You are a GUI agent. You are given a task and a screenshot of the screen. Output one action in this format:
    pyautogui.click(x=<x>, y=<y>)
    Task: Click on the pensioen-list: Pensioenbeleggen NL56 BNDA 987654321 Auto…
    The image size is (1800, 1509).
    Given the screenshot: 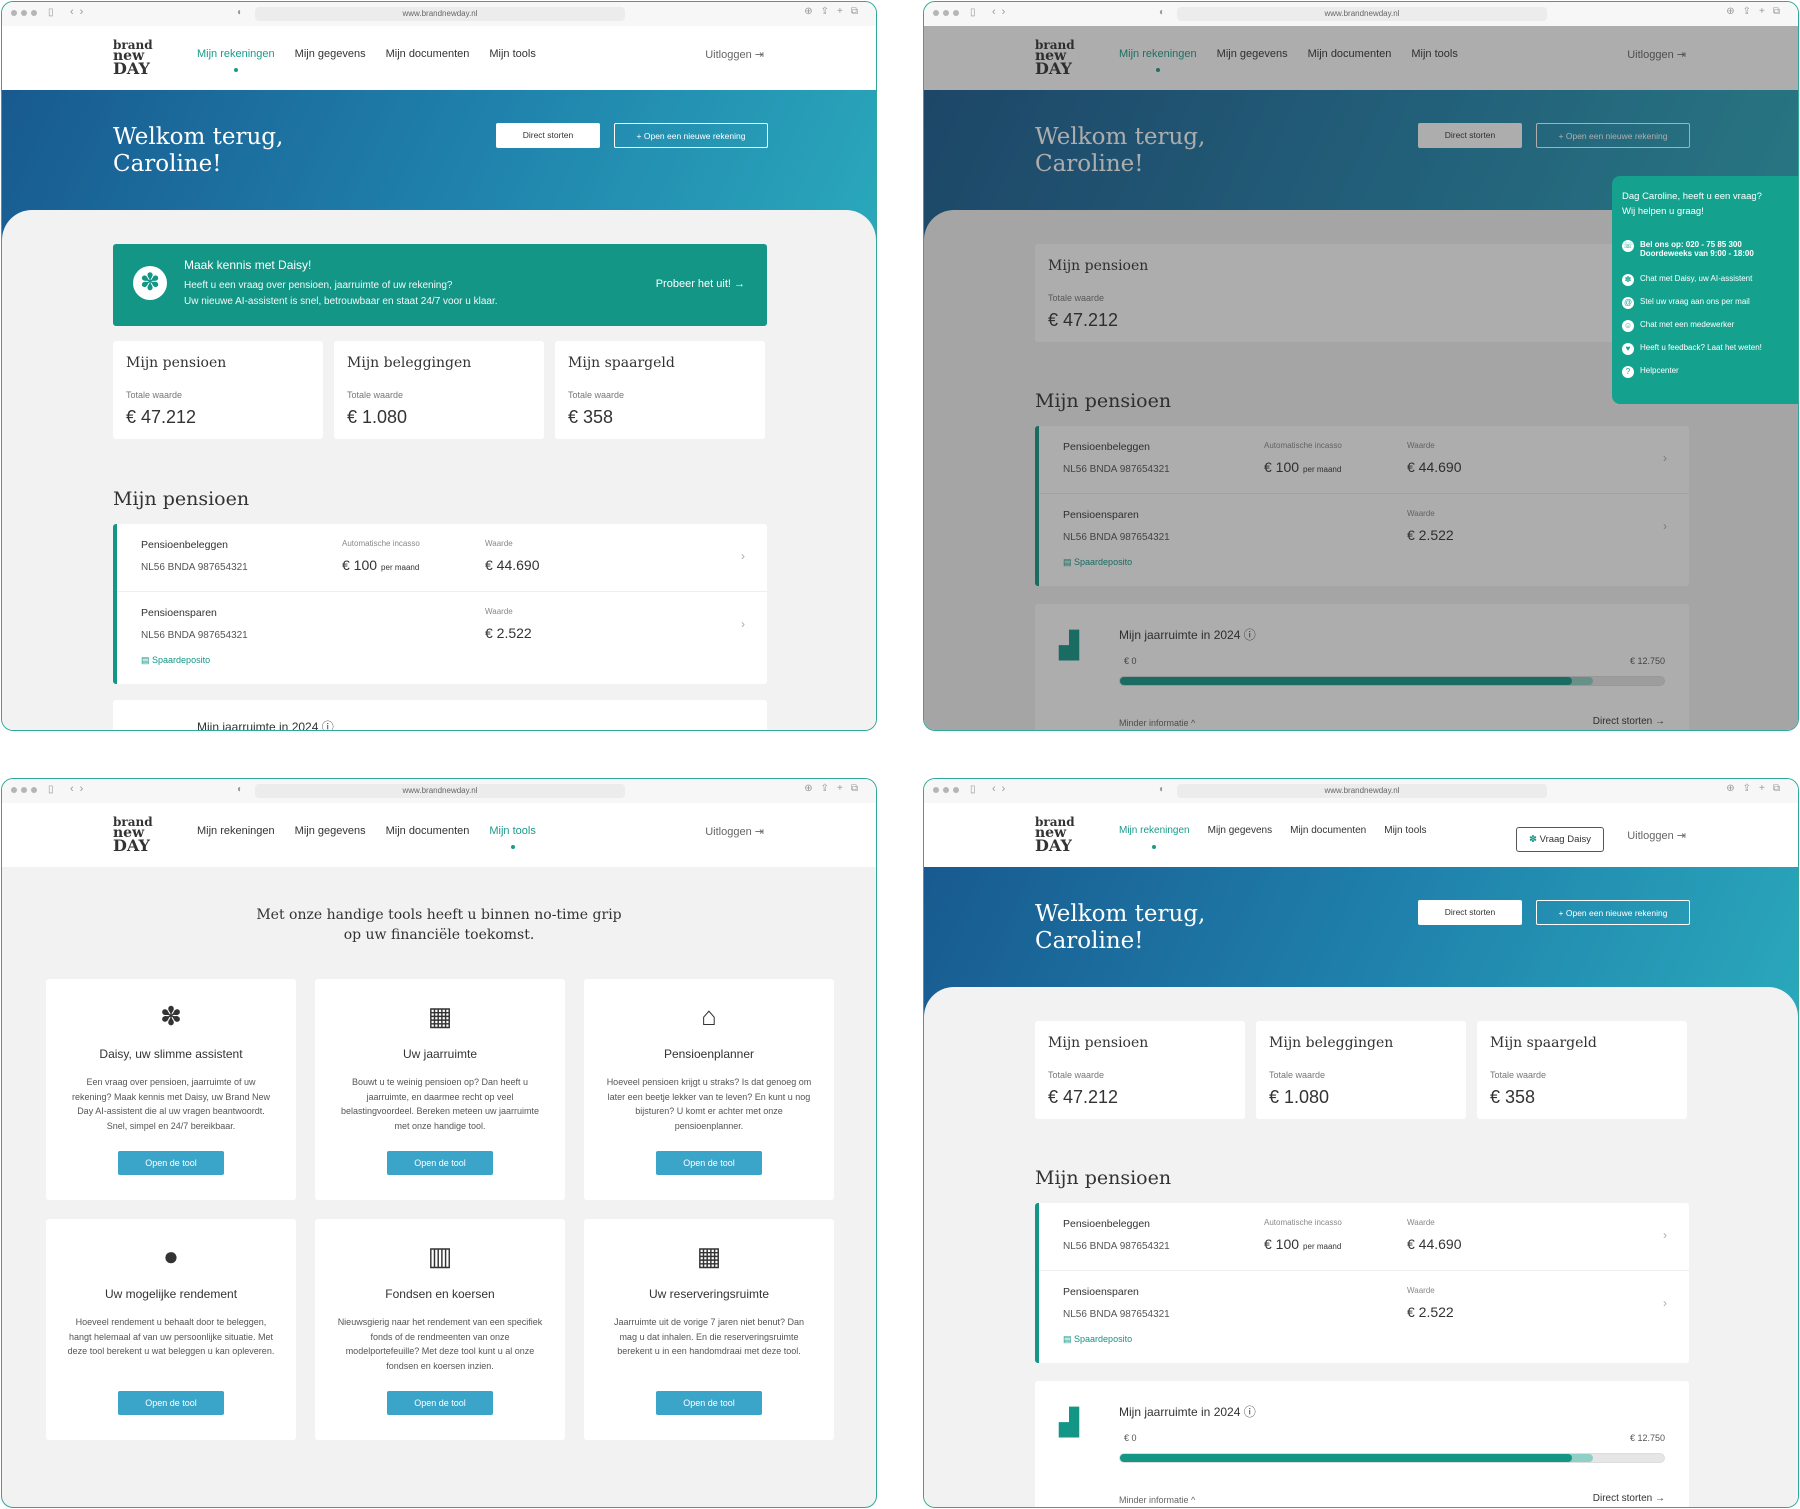 What is the action you would take?
    pyautogui.click(x=440, y=604)
    